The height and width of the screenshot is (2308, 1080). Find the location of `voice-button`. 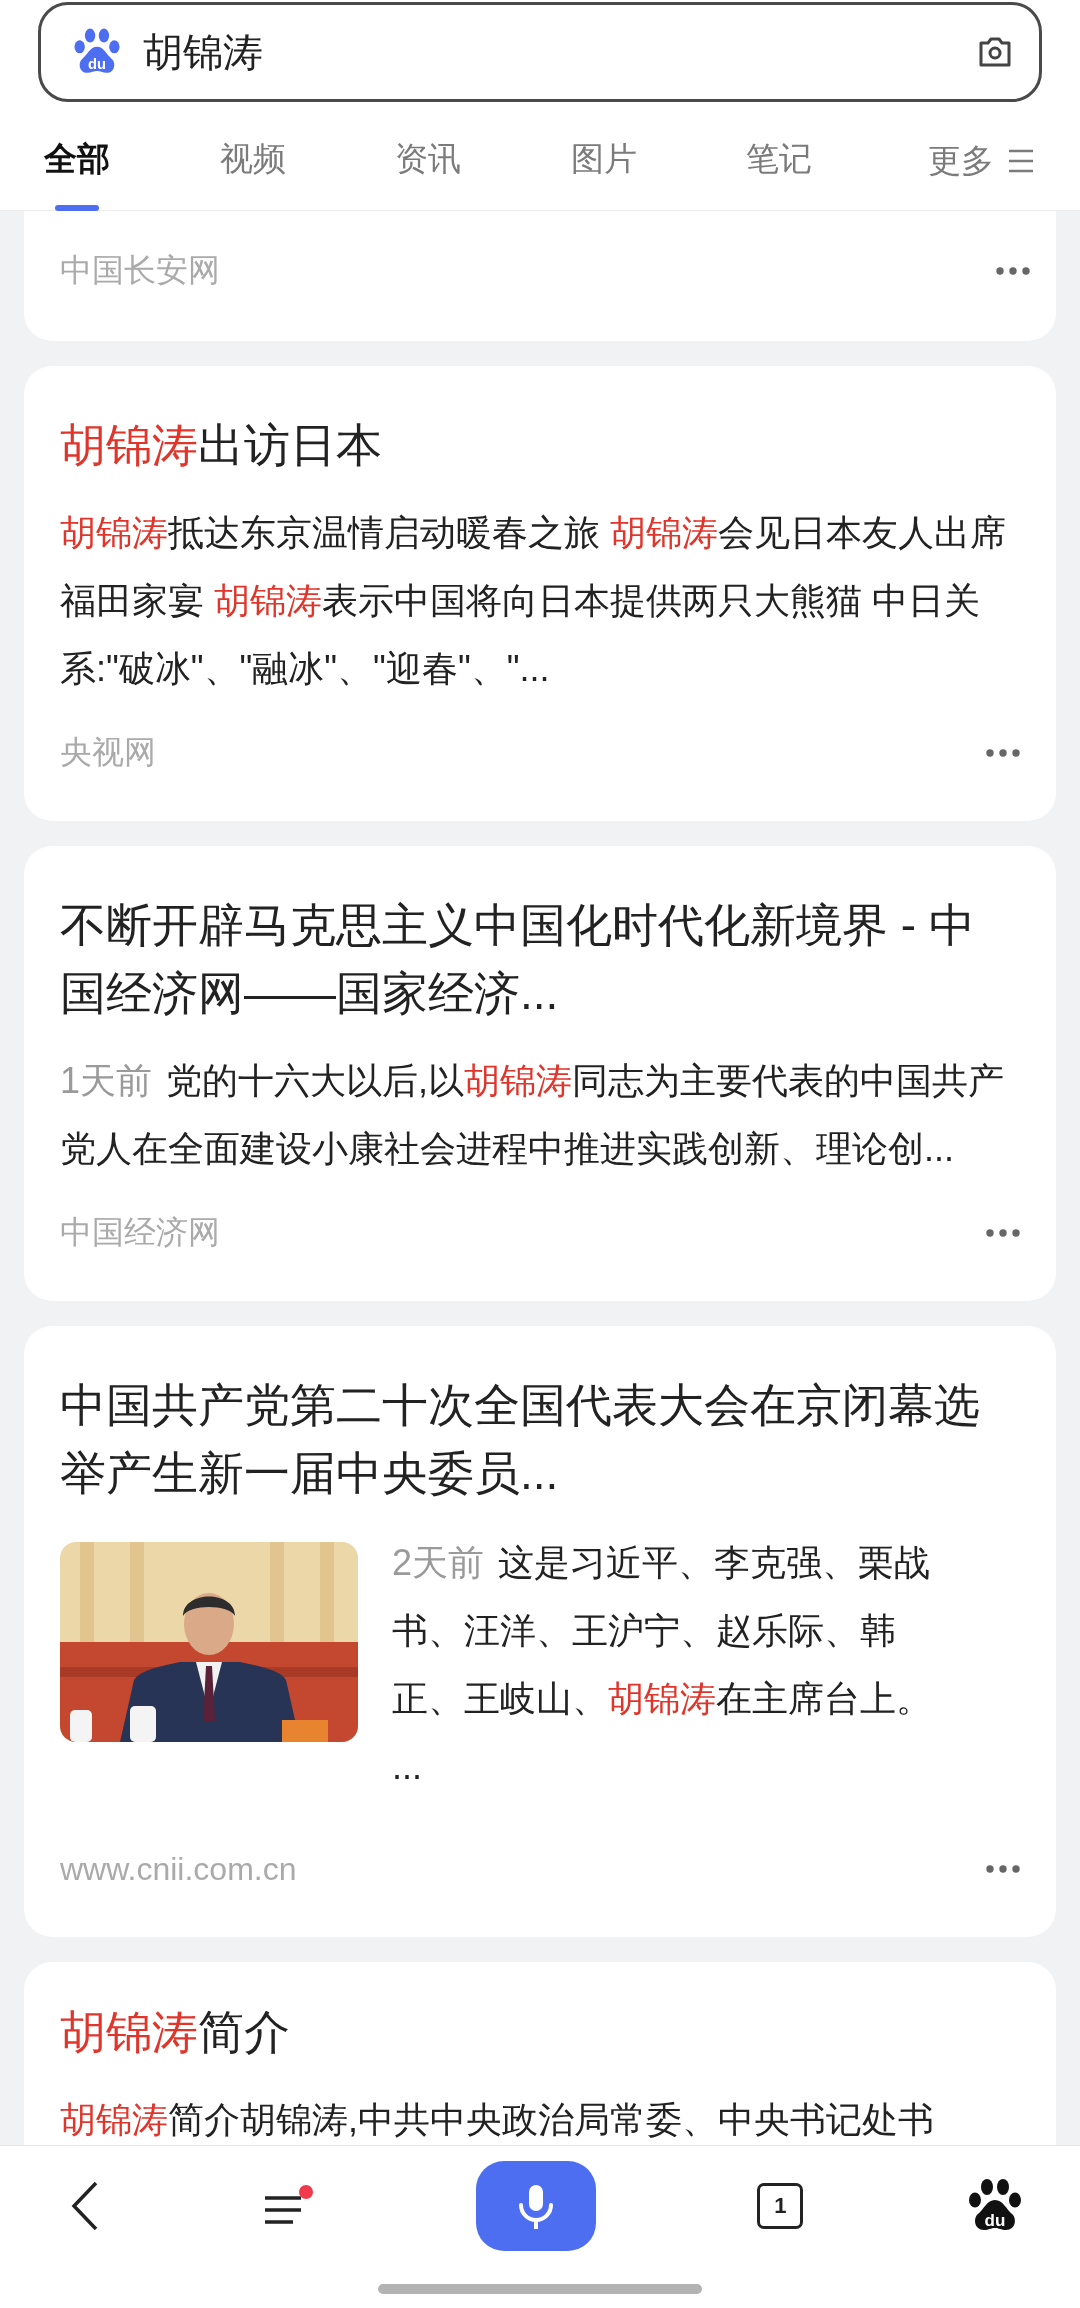

voice-button is located at coordinates (535, 2206).